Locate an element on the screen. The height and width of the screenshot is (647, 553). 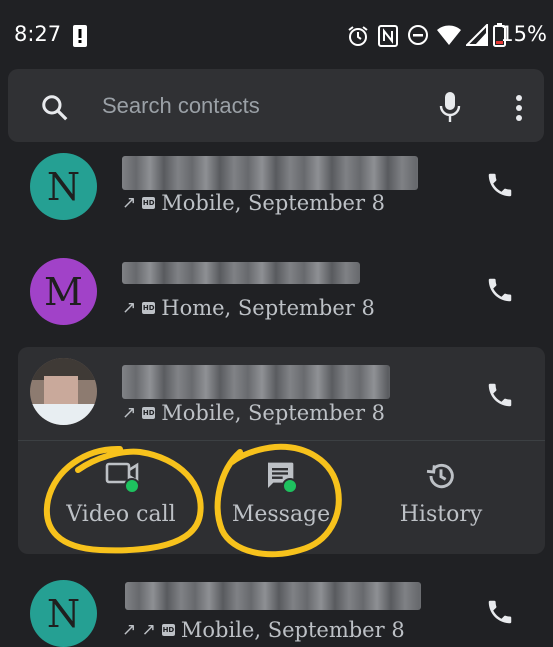
highlight-annotations is located at coordinates (192, 500).